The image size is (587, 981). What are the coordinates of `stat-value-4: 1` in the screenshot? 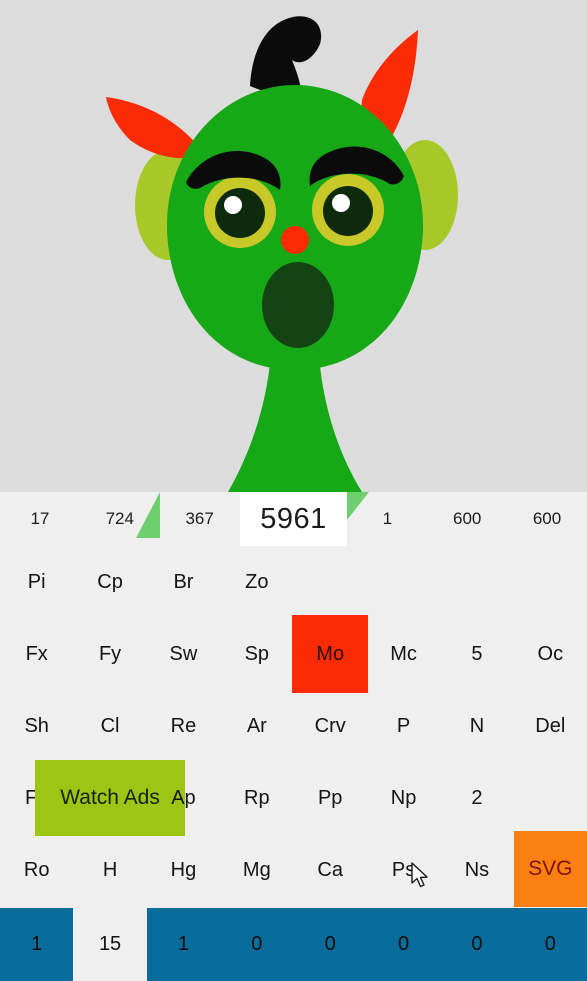 It's located at (387, 518).